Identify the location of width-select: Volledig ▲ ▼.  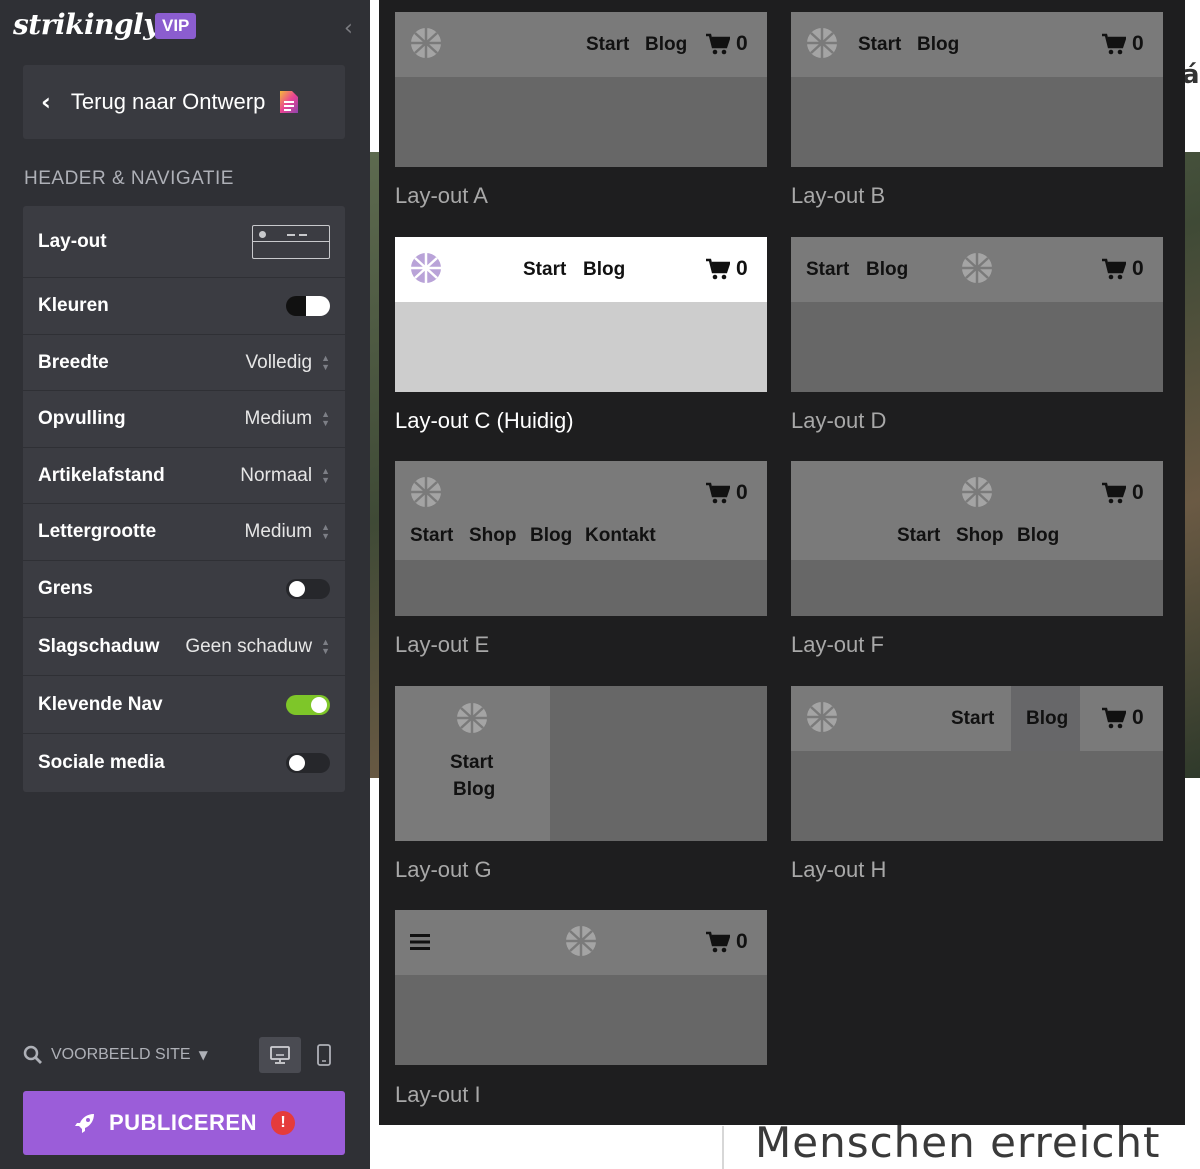
(288, 363).